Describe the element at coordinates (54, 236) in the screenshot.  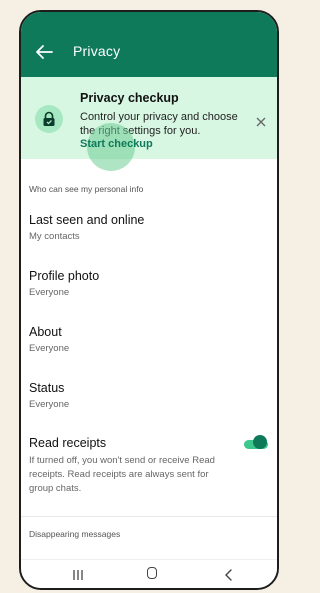
I see `setting-value: My contacts` at that location.